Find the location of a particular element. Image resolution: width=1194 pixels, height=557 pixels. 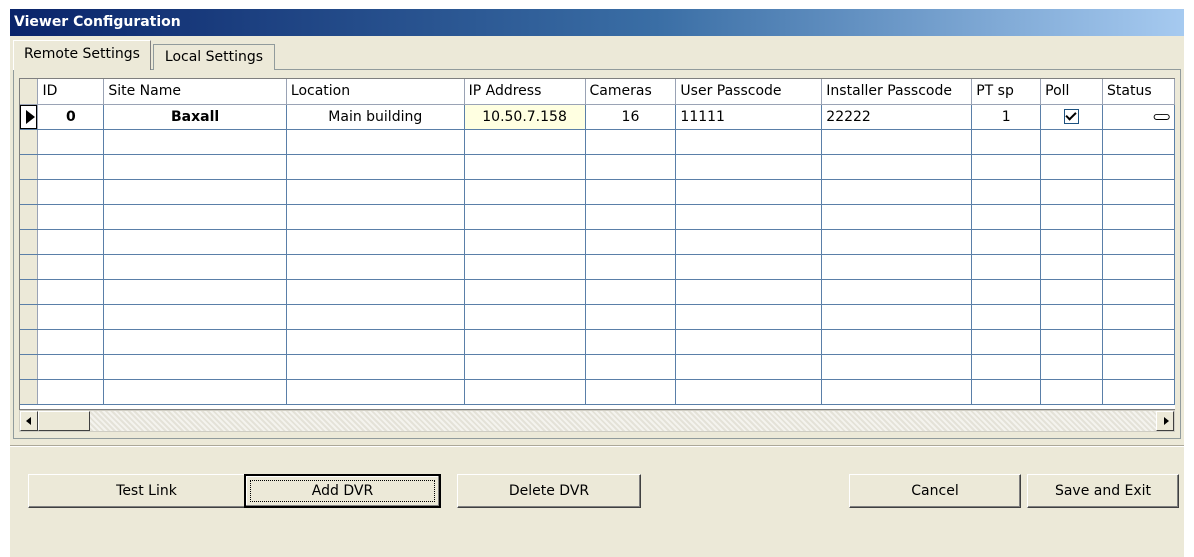

scroll-thumb is located at coordinates (64, 421).